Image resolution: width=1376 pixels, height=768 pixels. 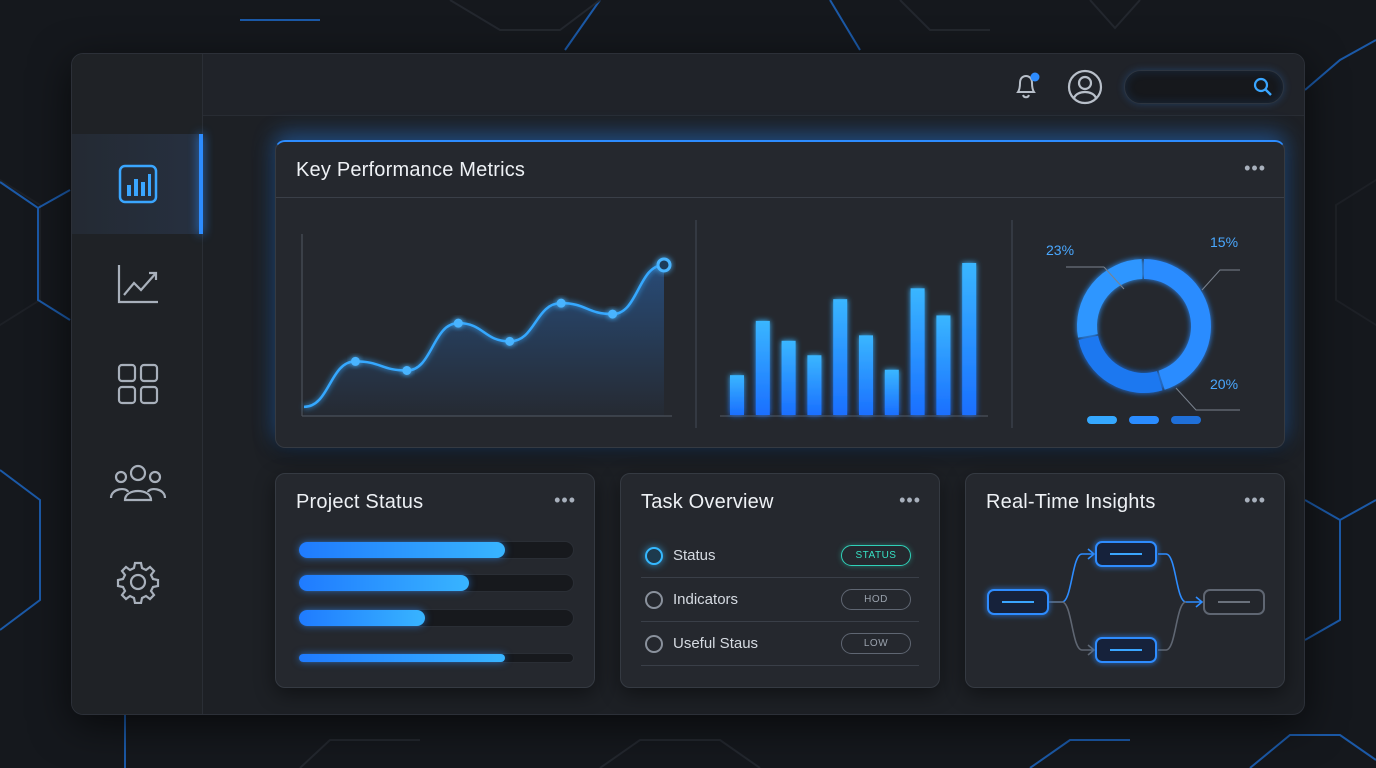 I want to click on search-input, so click(x=1192, y=88).